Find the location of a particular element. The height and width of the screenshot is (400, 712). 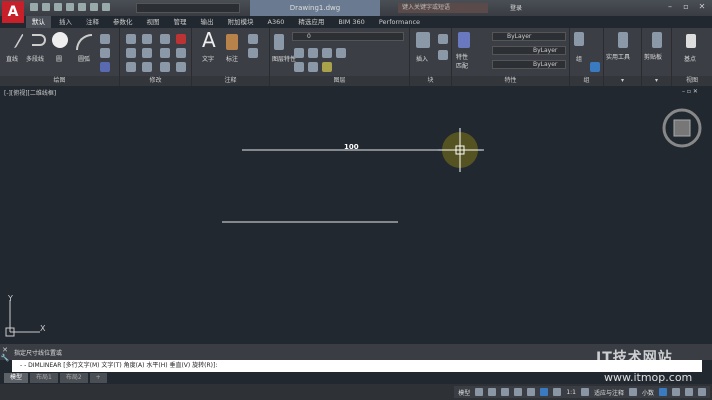

offset-icon is located at coordinates (181, 67).